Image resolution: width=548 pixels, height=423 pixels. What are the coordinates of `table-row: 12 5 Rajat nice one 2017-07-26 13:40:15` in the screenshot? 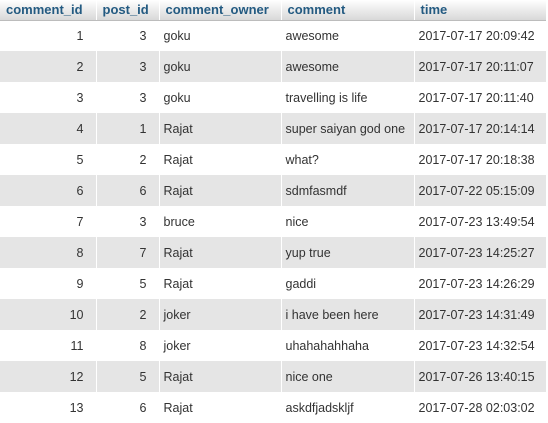 It's located at (273, 376).